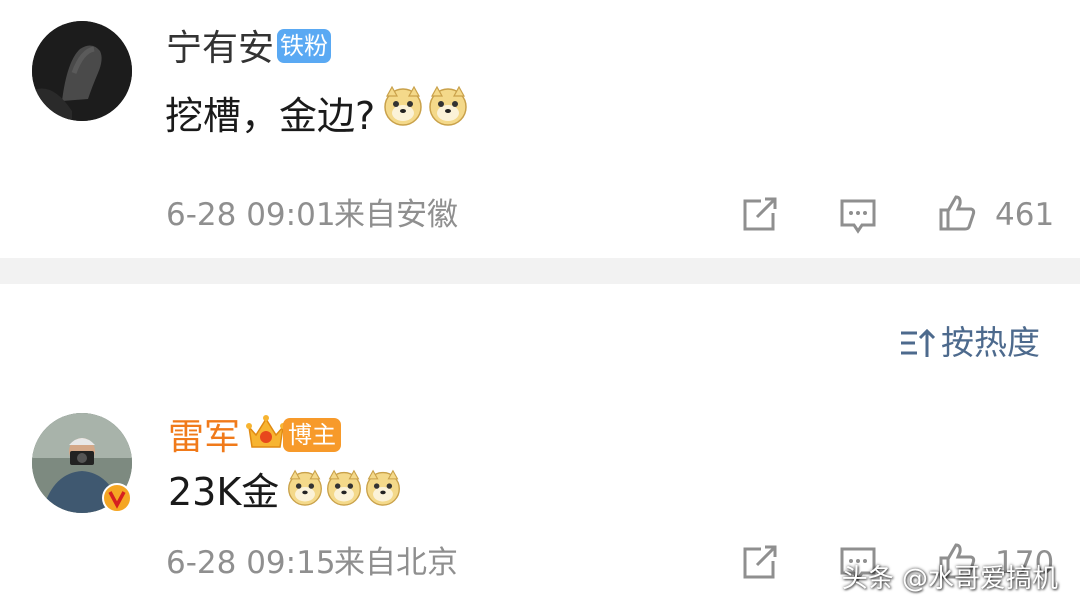 The image size is (1080, 613). I want to click on section-divider, so click(540, 271).